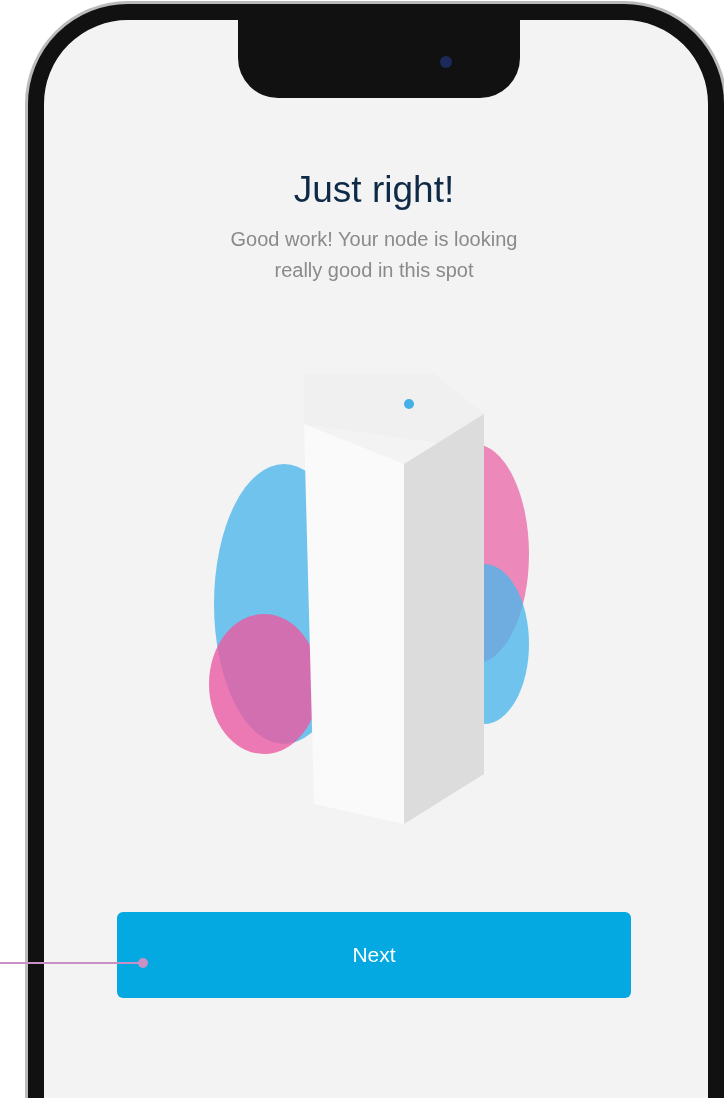 This screenshot has width=724, height=1098. What do you see at coordinates (374, 254) in the screenshot?
I see `screen-message: Good work! Your node is looking really good in this spot` at bounding box center [374, 254].